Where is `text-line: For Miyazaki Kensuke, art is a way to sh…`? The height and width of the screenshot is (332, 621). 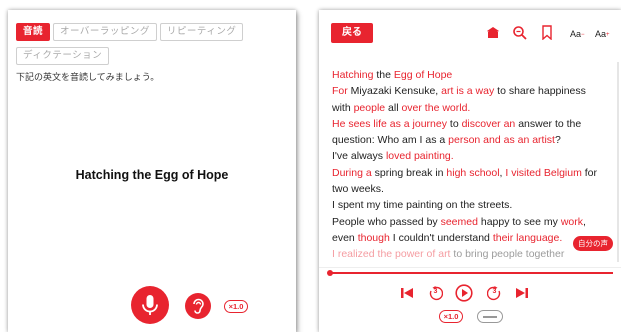 text-line: For Miyazaki Kensuke, art is a way to sh… is located at coordinates (475, 91).